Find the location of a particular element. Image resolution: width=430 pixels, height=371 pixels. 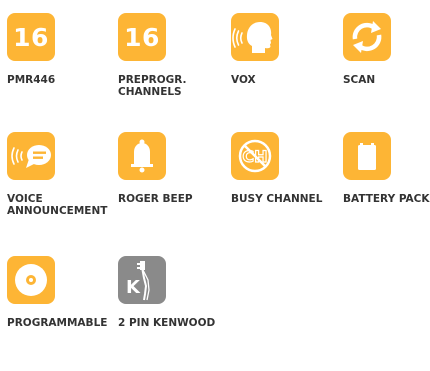

svg-text: CH is located at coordinates (254, 156).